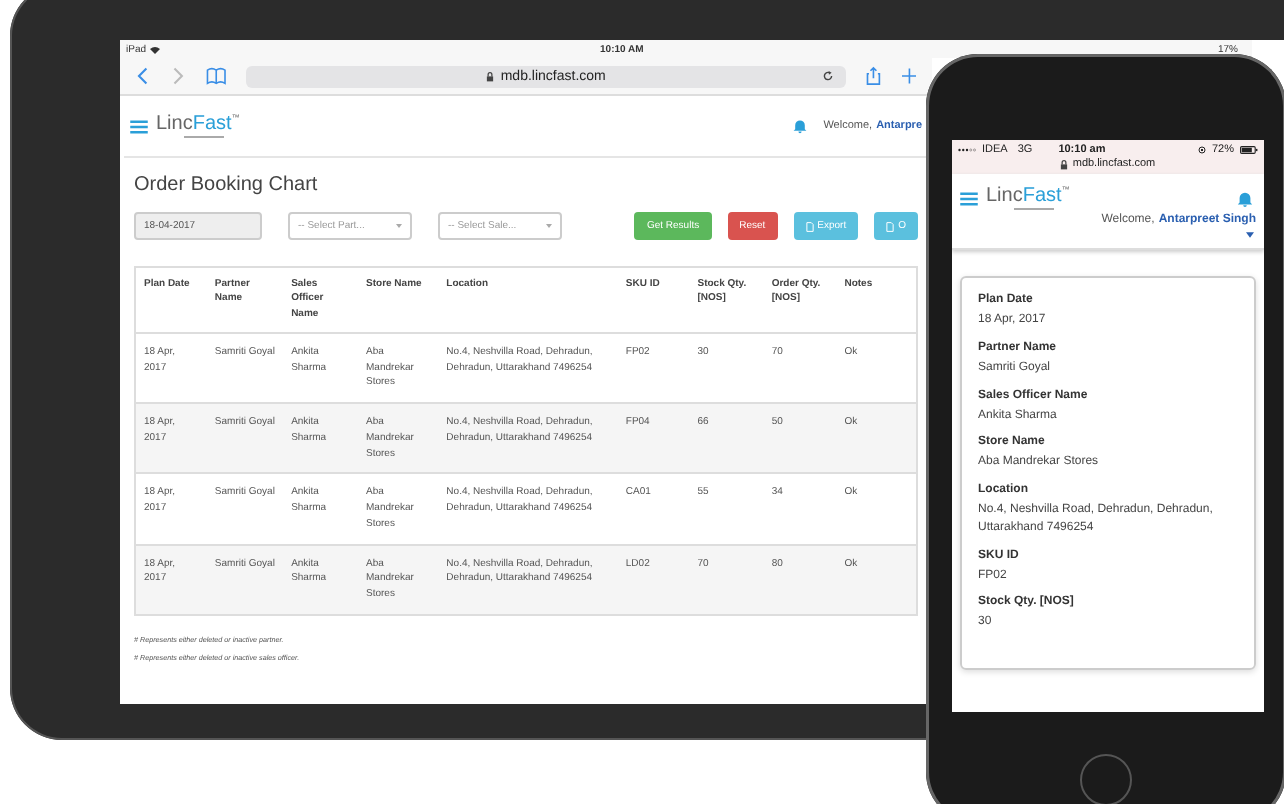 The height and width of the screenshot is (804, 1284). What do you see at coordinates (828, 76) in the screenshot?
I see `reload-icon` at bounding box center [828, 76].